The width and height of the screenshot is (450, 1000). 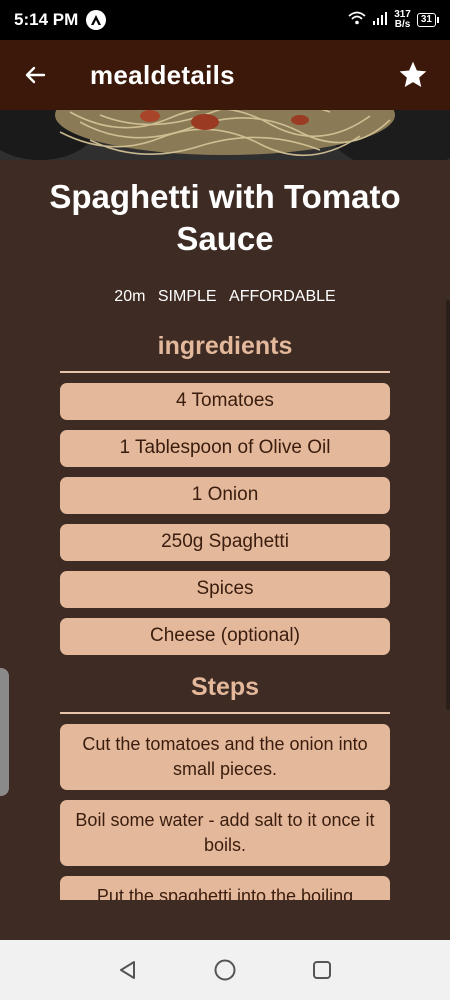 What do you see at coordinates (130, 296) in the screenshot?
I see `meal-duration: 20m` at bounding box center [130, 296].